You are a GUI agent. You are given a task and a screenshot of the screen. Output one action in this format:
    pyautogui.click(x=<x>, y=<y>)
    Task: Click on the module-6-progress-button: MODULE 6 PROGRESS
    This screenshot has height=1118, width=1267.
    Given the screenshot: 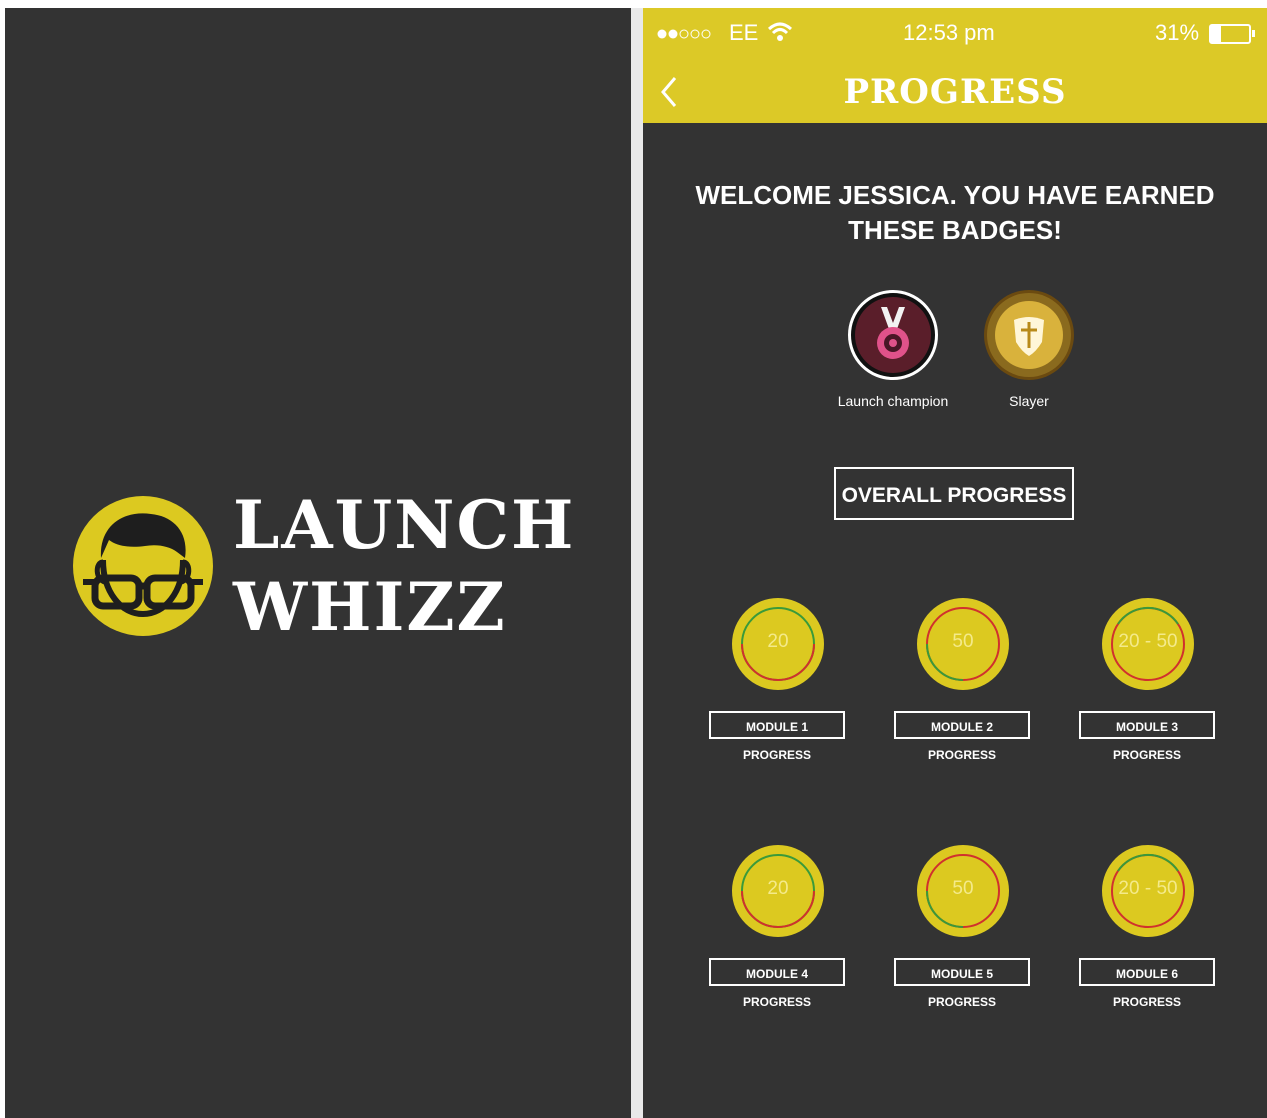 What is the action you would take?
    pyautogui.click(x=1147, y=983)
    